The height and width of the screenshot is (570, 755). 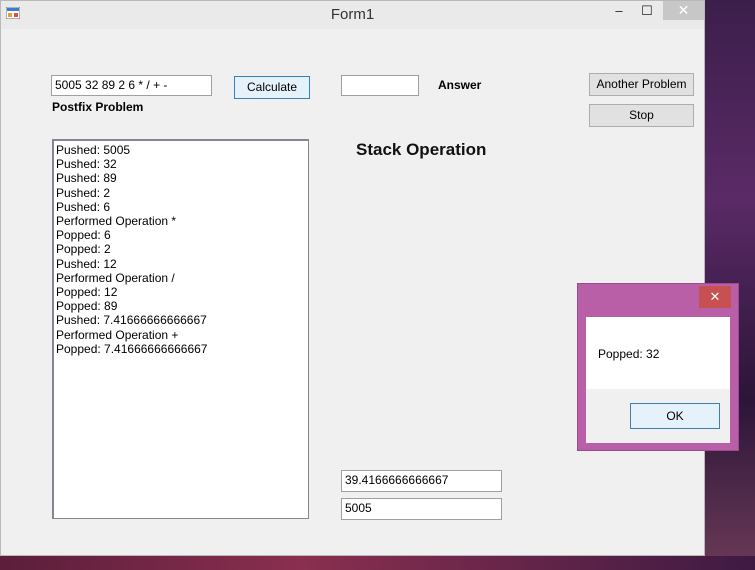 What do you see at coordinates (377, 563) in the screenshot?
I see `taskbar-strip` at bounding box center [377, 563].